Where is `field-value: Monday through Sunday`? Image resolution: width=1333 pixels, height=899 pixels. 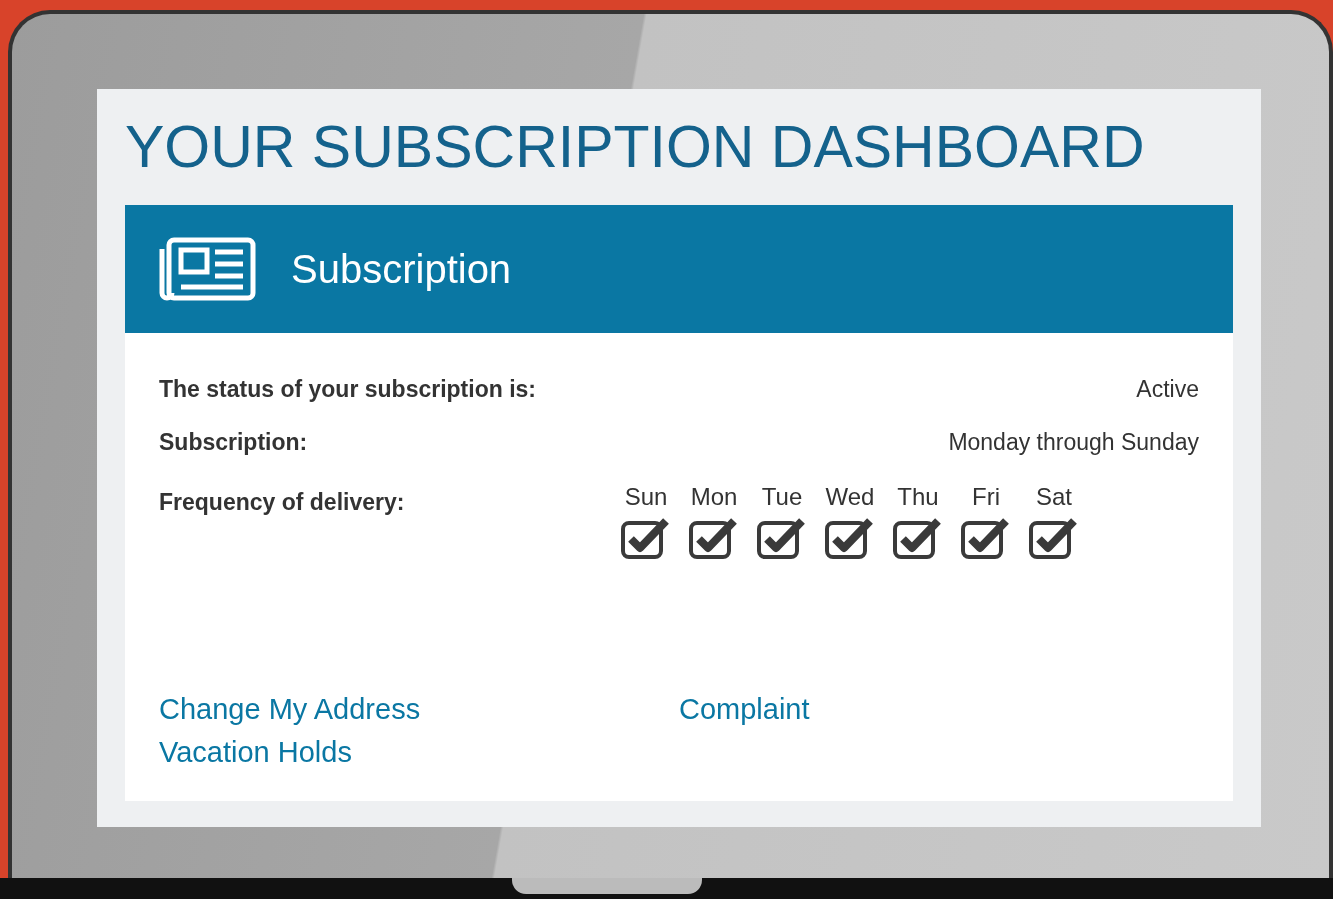 field-value: Monday through Sunday is located at coordinates (1073, 442).